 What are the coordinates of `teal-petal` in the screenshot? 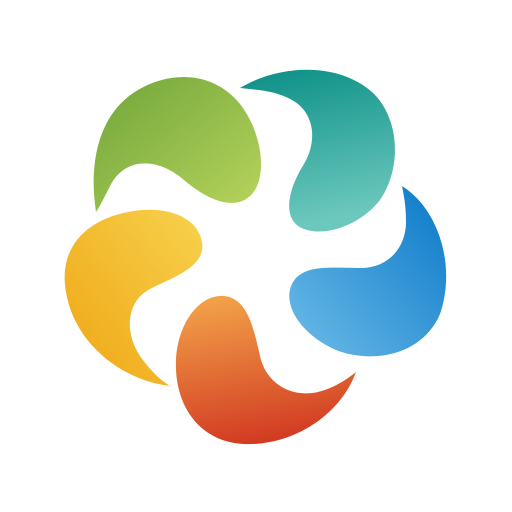 It's located at (317, 150).